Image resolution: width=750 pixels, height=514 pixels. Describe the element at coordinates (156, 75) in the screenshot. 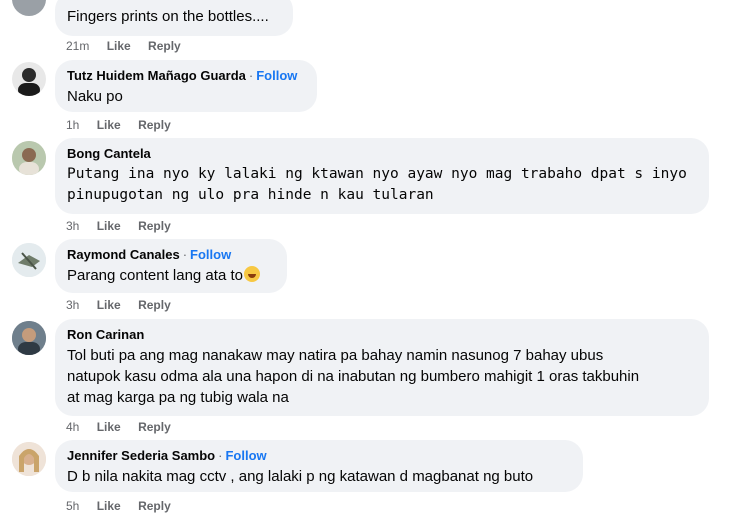

I see `author-name: Tutz Huidem Mañago Guarda` at that location.